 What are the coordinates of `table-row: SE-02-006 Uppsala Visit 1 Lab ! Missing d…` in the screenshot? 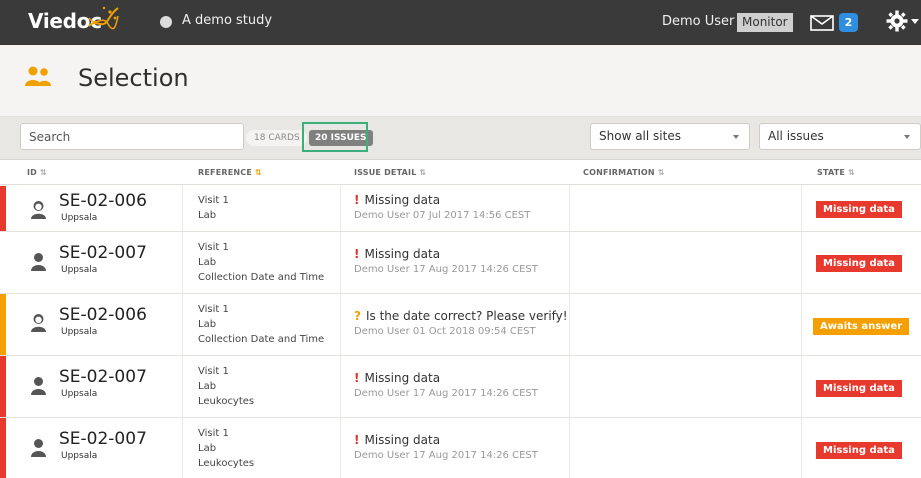 It's located at (460, 209).